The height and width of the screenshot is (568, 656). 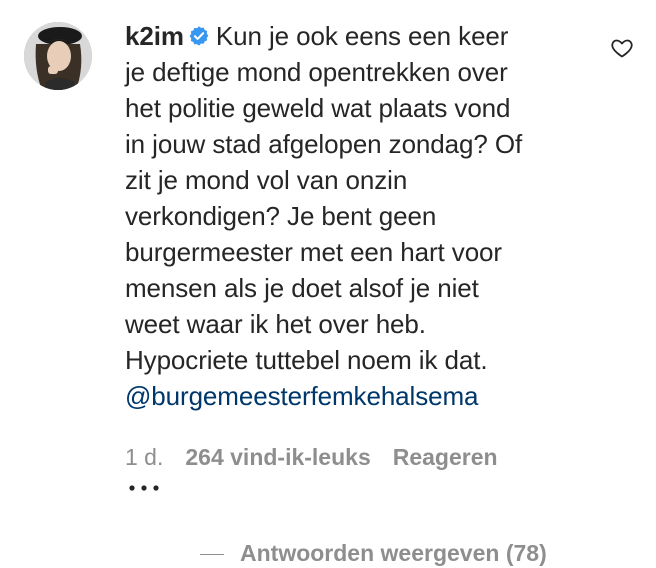 I want to click on view-replies-label: Antwoorden weergeven (78), so click(x=393, y=553).